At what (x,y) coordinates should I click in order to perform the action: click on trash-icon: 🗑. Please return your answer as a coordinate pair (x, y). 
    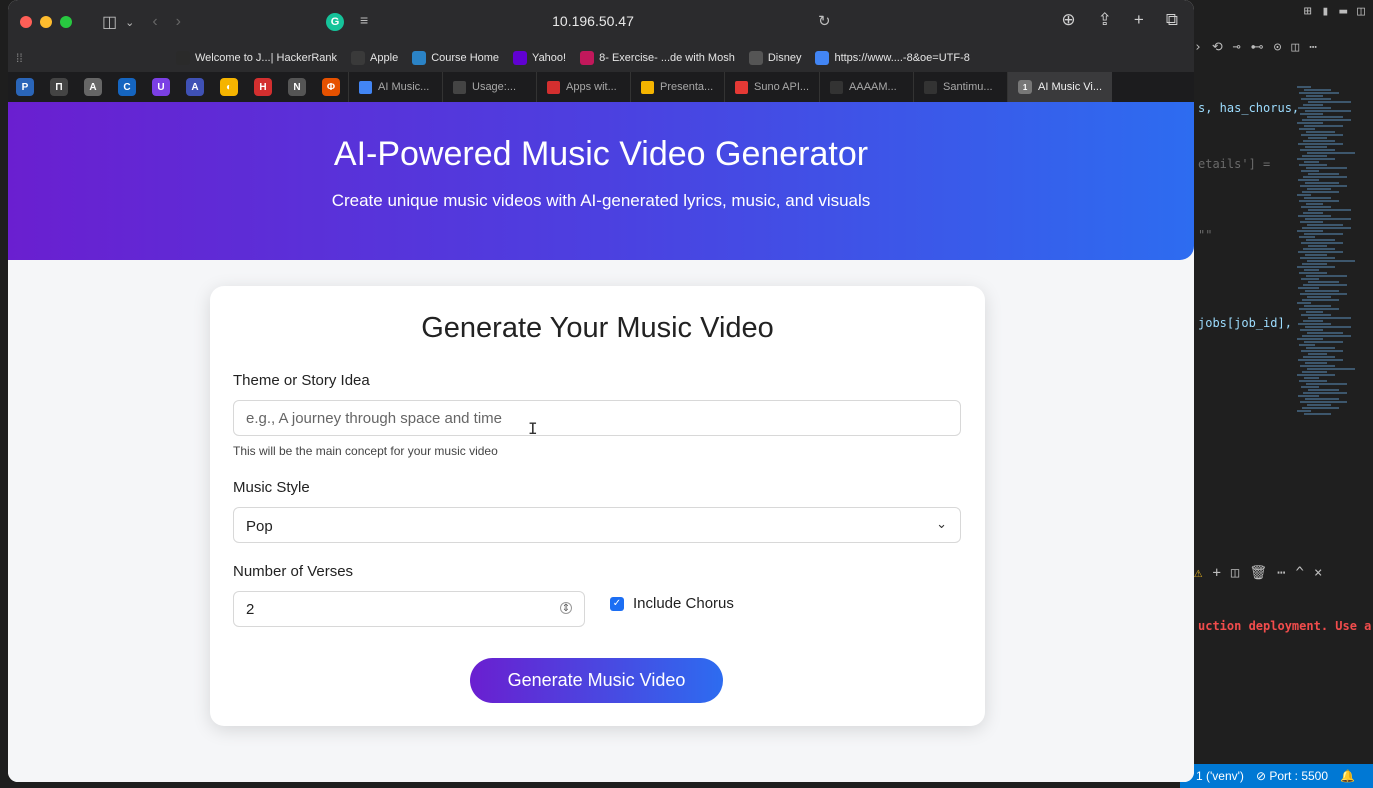
    Looking at the image, I should click on (1258, 573).